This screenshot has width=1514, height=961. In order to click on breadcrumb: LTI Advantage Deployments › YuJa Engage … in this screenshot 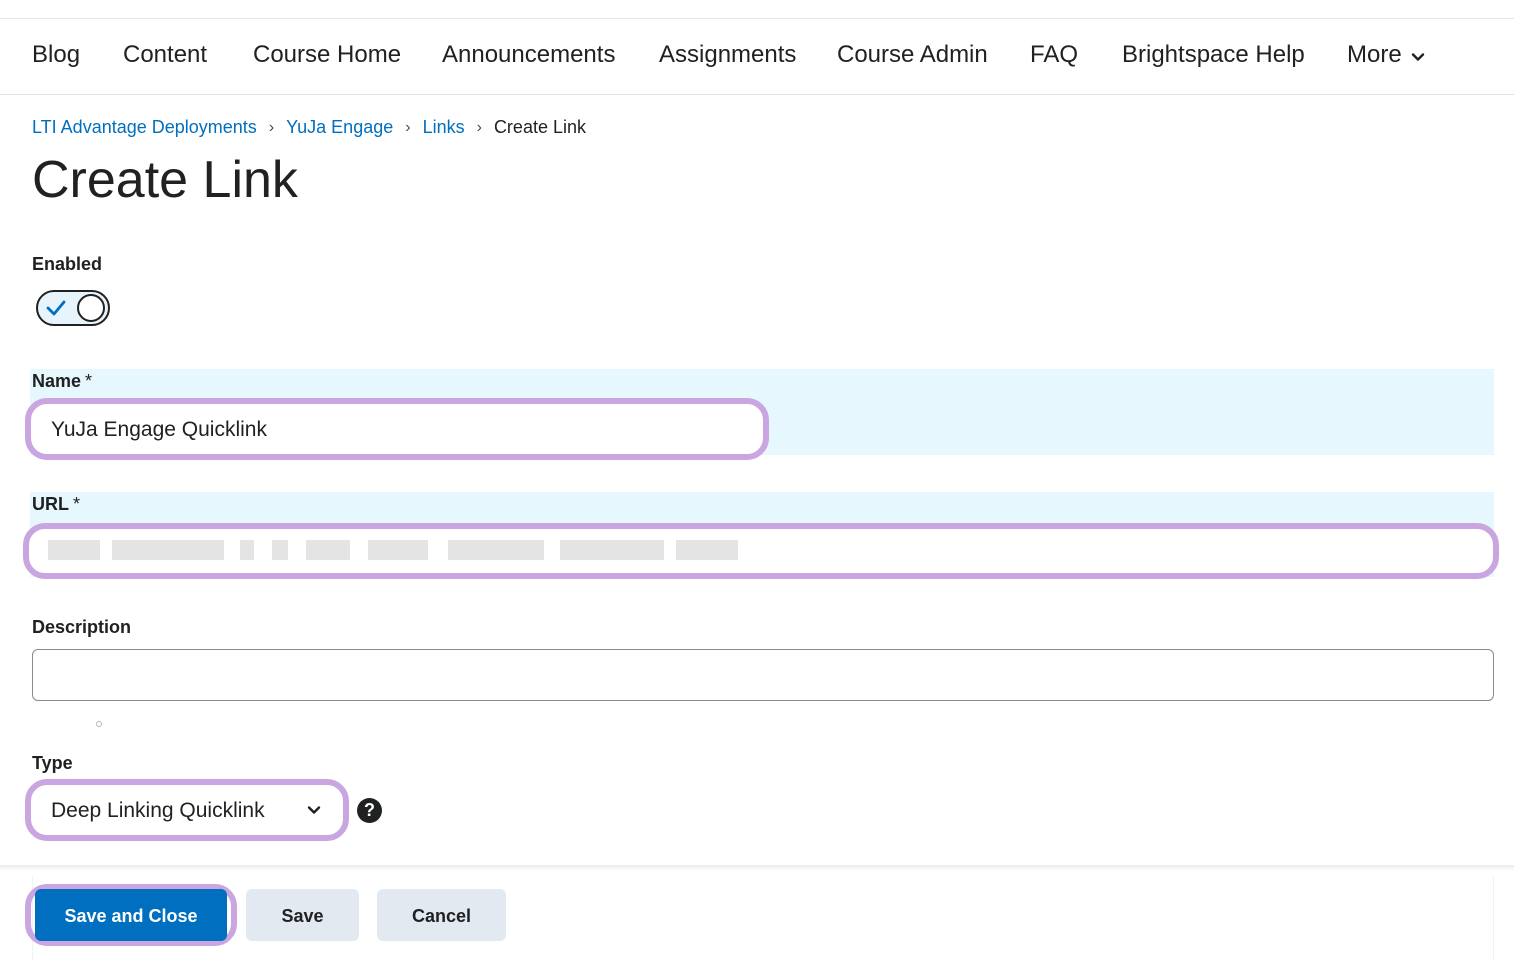, I will do `click(309, 127)`.